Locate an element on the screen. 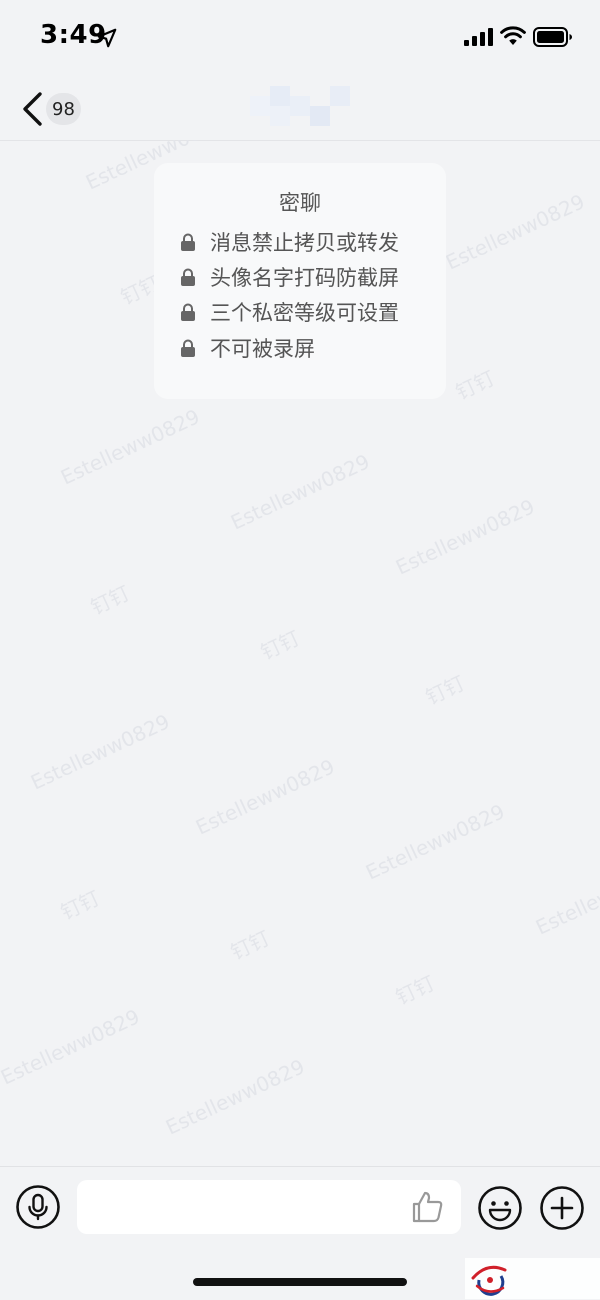  site-logo is located at coordinates (532, 1278).